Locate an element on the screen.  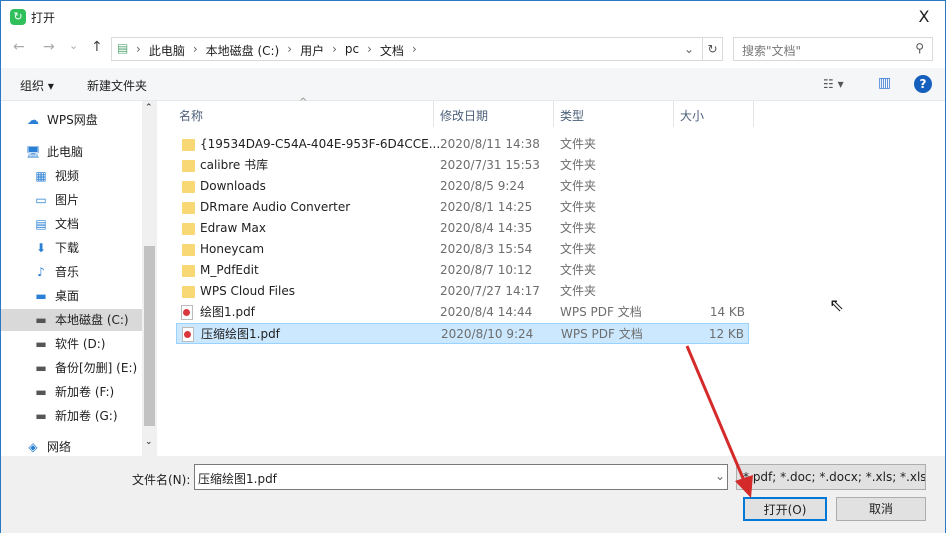
breadcrumb-item: 此电脑 is located at coordinates (167, 50).